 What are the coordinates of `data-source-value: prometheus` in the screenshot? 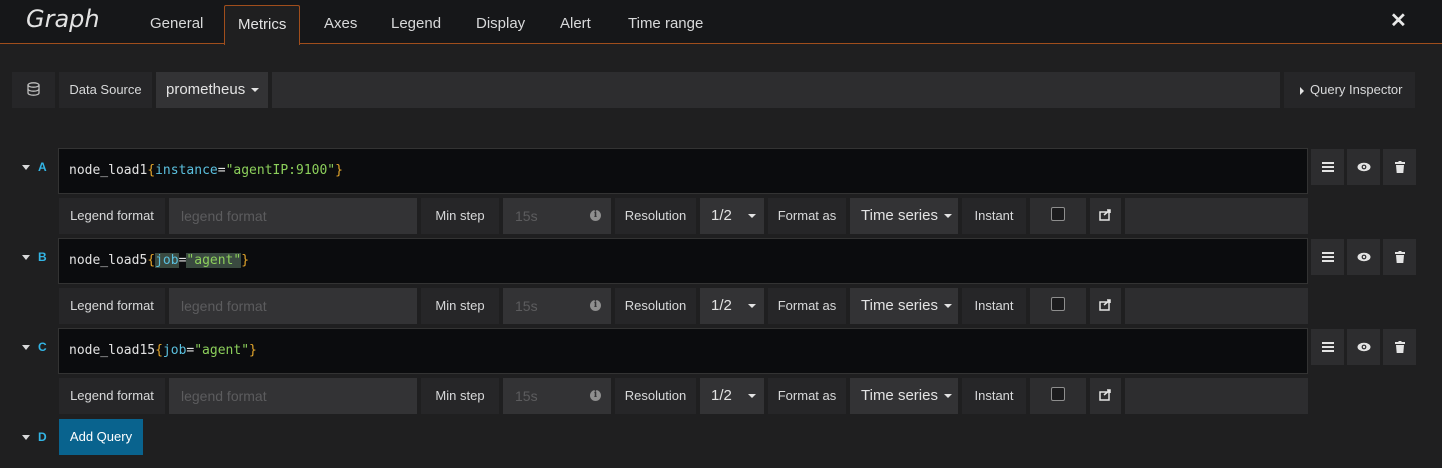 It's located at (206, 89).